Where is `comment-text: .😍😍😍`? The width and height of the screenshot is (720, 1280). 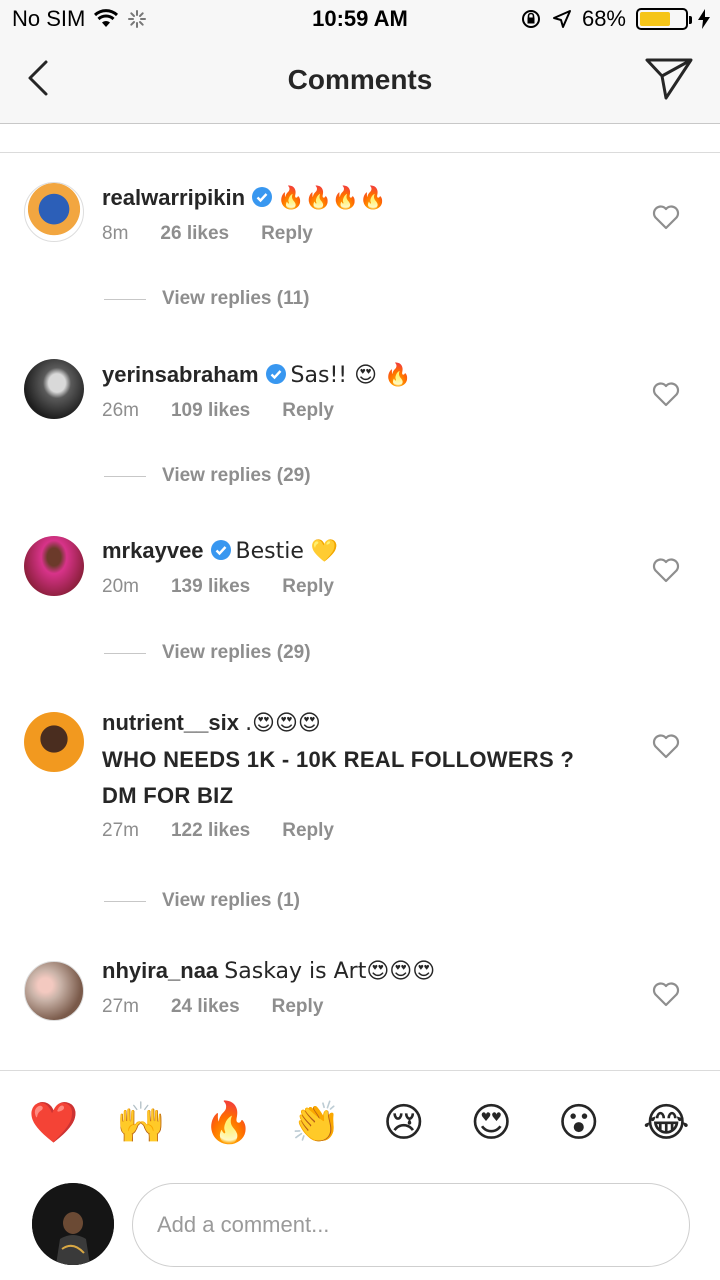
comment-text: .😍😍😍 is located at coordinates (283, 723).